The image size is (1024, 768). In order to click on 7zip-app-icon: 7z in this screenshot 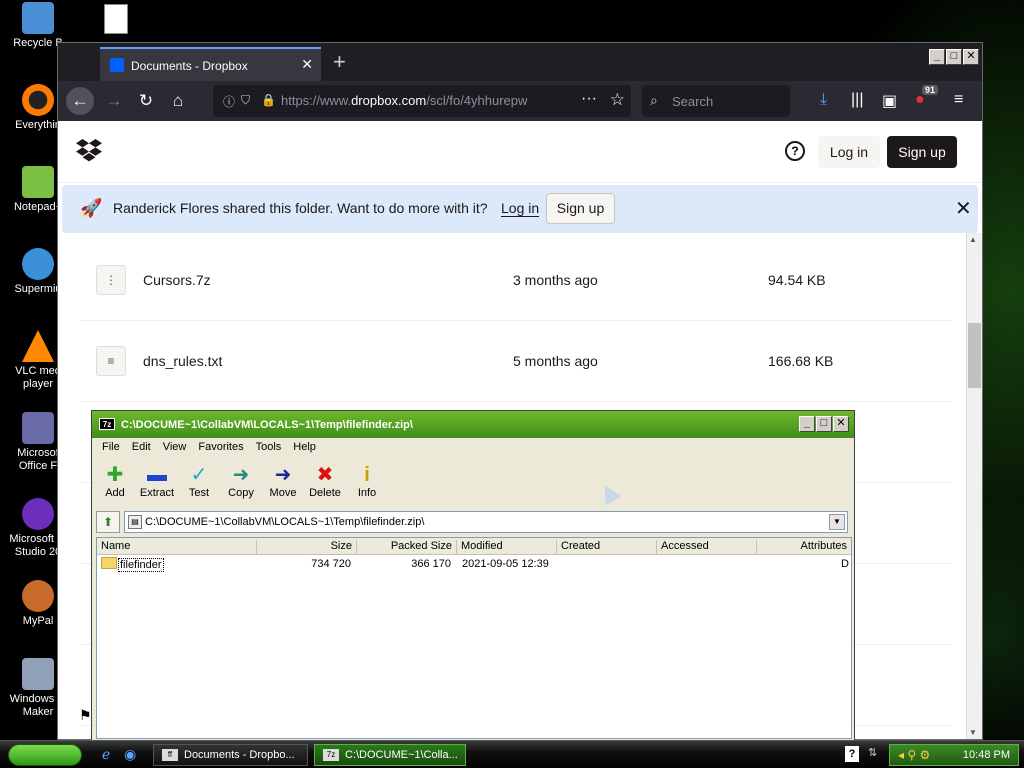, I will do `click(107, 424)`.